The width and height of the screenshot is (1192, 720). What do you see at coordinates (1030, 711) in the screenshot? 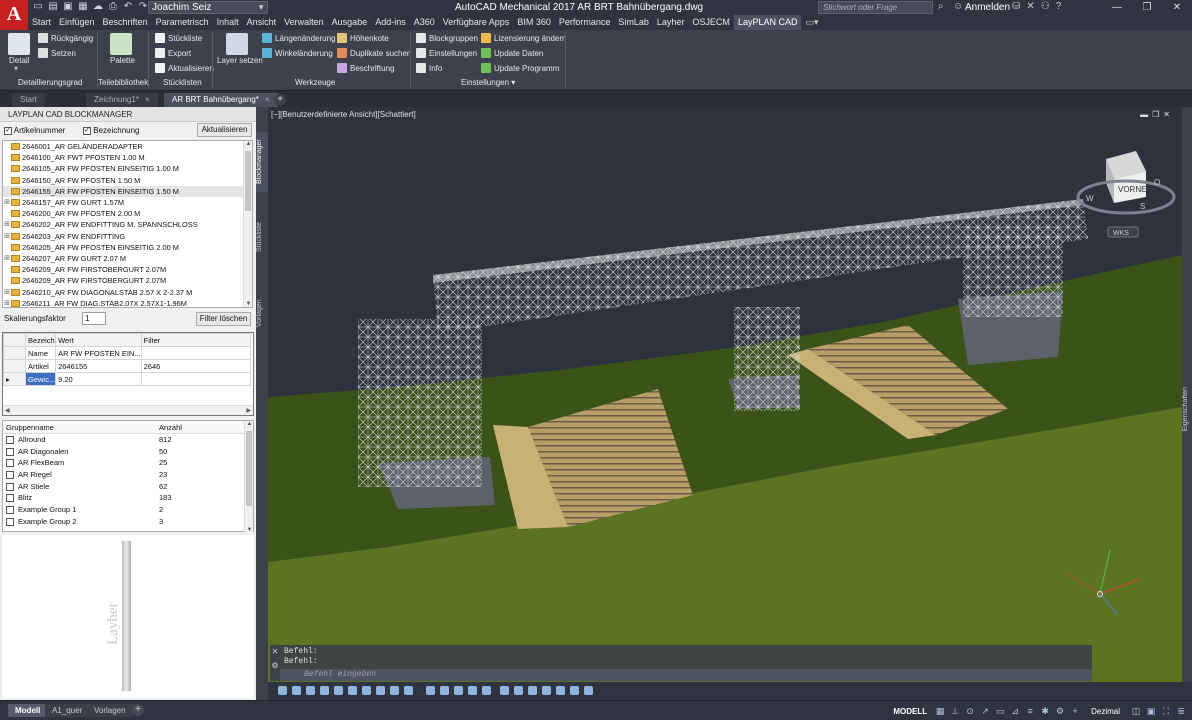
I see `lineweight-icon: ≡` at bounding box center [1030, 711].